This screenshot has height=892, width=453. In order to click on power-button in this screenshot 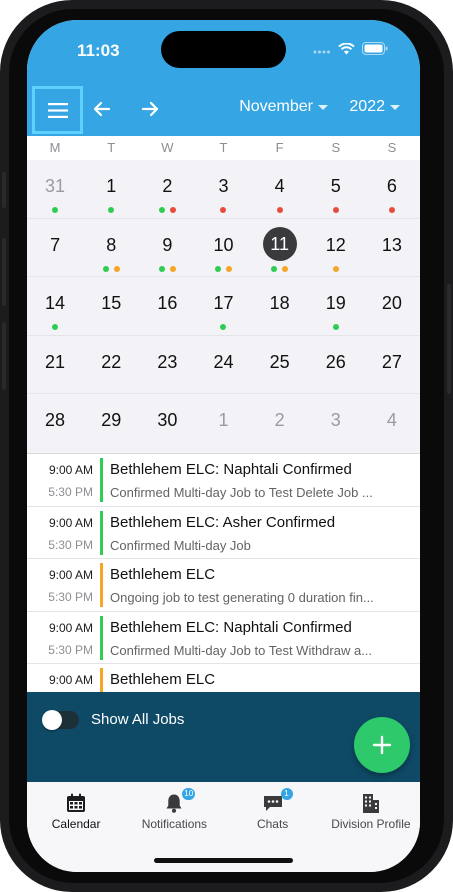, I will do `click(449, 339)`.